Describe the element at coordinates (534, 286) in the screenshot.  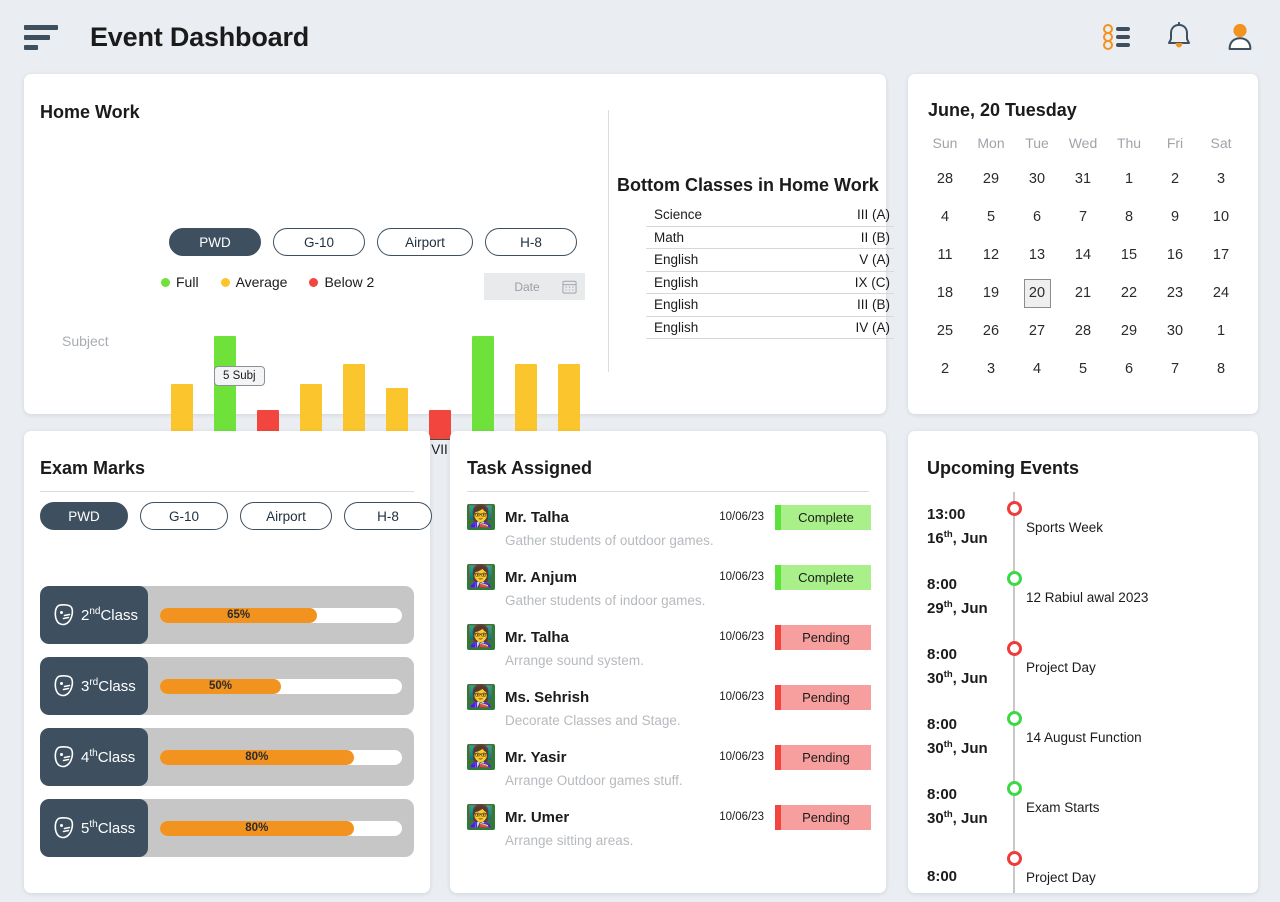
I see `date-picker-input: Date` at that location.